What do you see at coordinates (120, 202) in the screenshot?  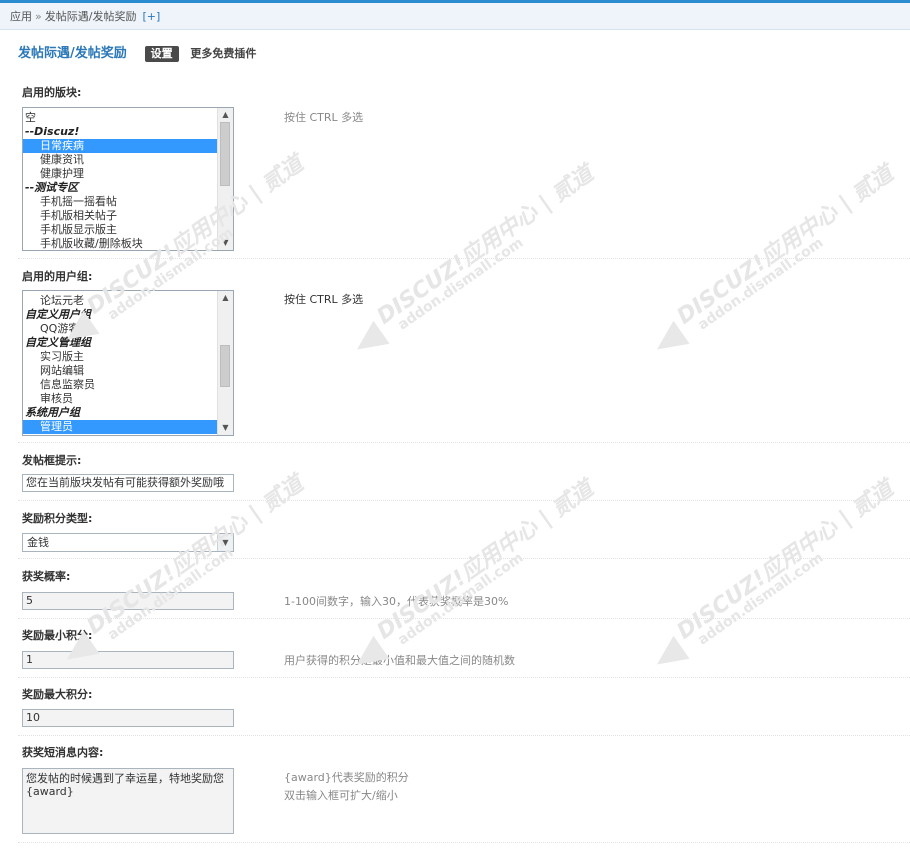 I see `list-option: 手机摇一摇看帖` at bounding box center [120, 202].